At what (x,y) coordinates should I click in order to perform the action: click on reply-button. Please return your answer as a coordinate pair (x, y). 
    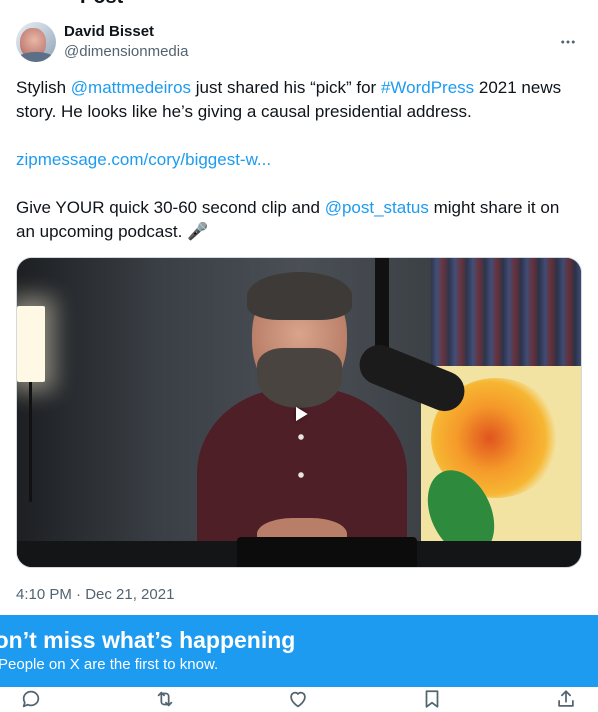
    Looking at the image, I should click on (31, 699).